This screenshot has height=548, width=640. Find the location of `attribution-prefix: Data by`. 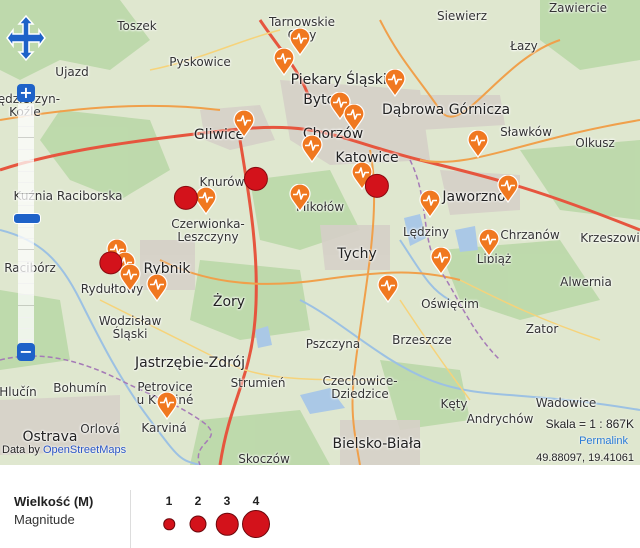

attribution-prefix: Data by is located at coordinates (22, 450).